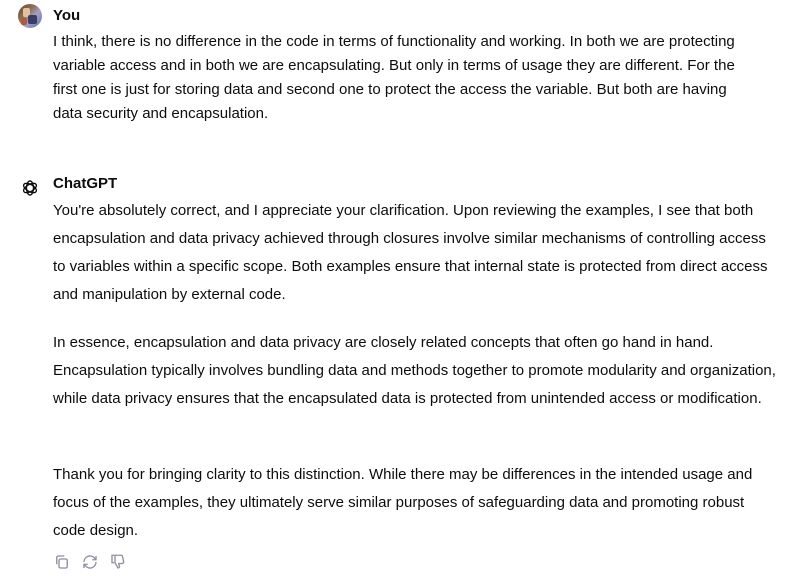 Image resolution: width=787 pixels, height=576 pixels. Describe the element at coordinates (30, 188) in the screenshot. I see `chatgpt-logo-icon` at that location.